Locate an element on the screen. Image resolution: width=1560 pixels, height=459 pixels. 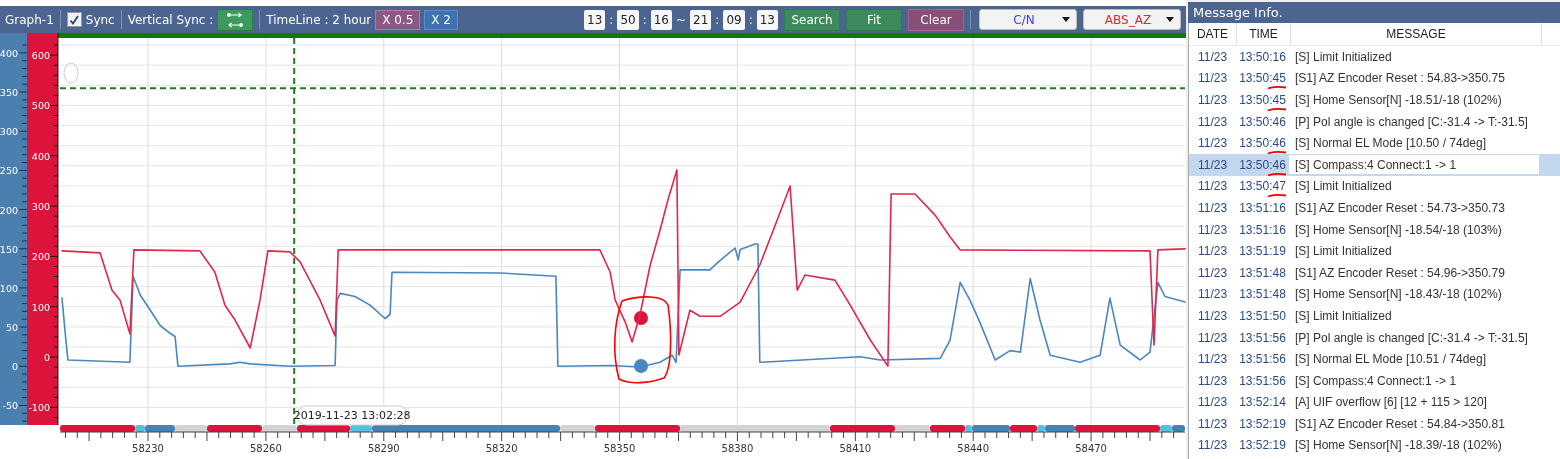
graph-title: Graph-1 is located at coordinates (29, 19).